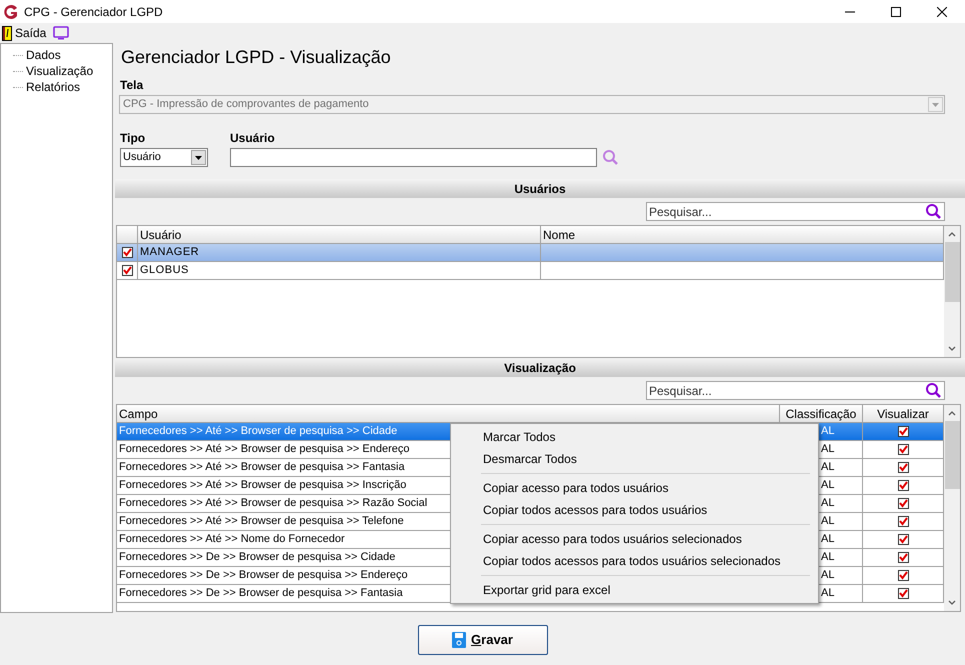 This screenshot has height=665, width=965. I want to click on caret-icon, so click(198, 158).